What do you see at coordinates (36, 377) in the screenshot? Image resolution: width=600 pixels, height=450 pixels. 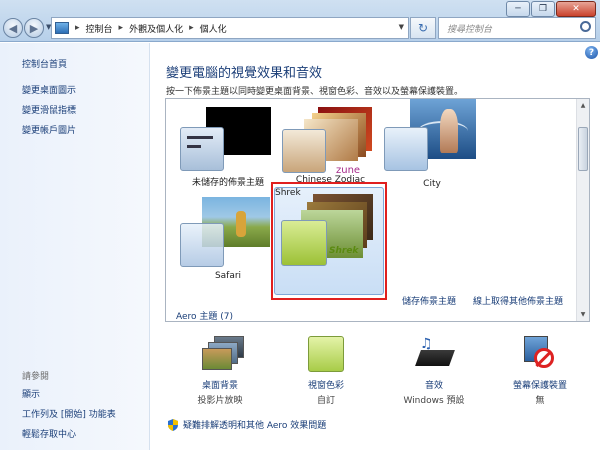 I see `see-also-heading: 請參閱` at bounding box center [36, 377].